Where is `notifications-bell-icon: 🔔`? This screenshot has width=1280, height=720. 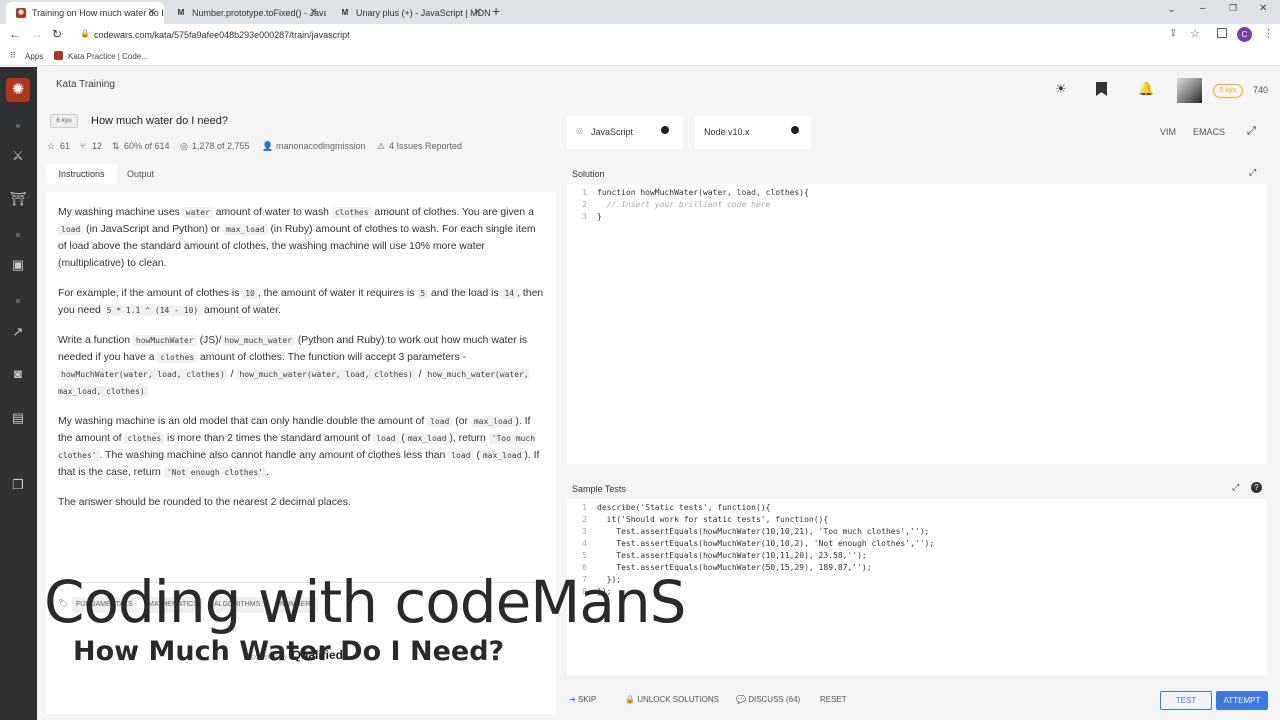 notifications-bell-icon: 🔔 is located at coordinates (1146, 89).